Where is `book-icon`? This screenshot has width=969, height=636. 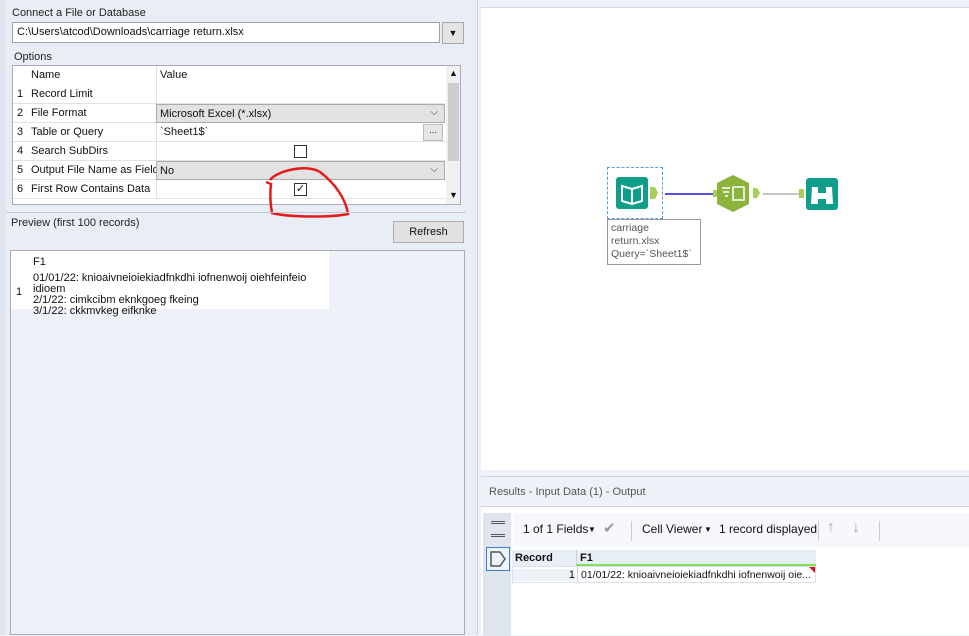
book-icon is located at coordinates (641, 195).